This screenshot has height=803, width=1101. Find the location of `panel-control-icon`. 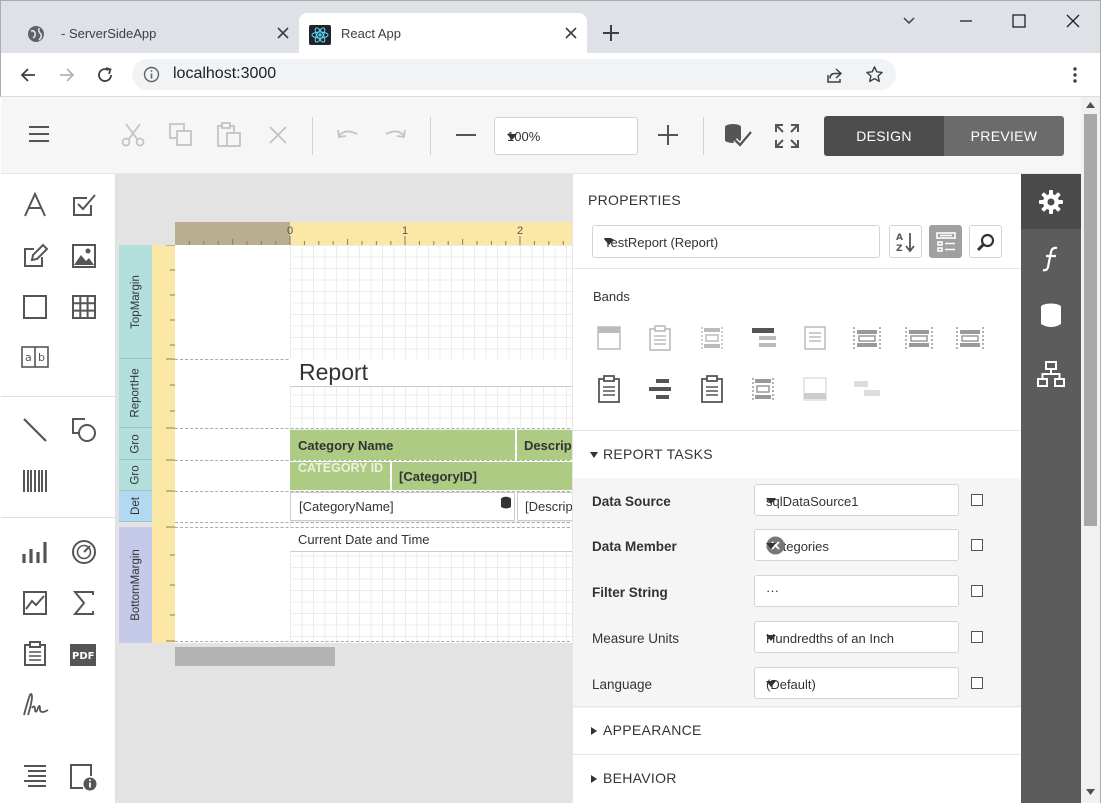

panel-control-icon is located at coordinates (35, 307).